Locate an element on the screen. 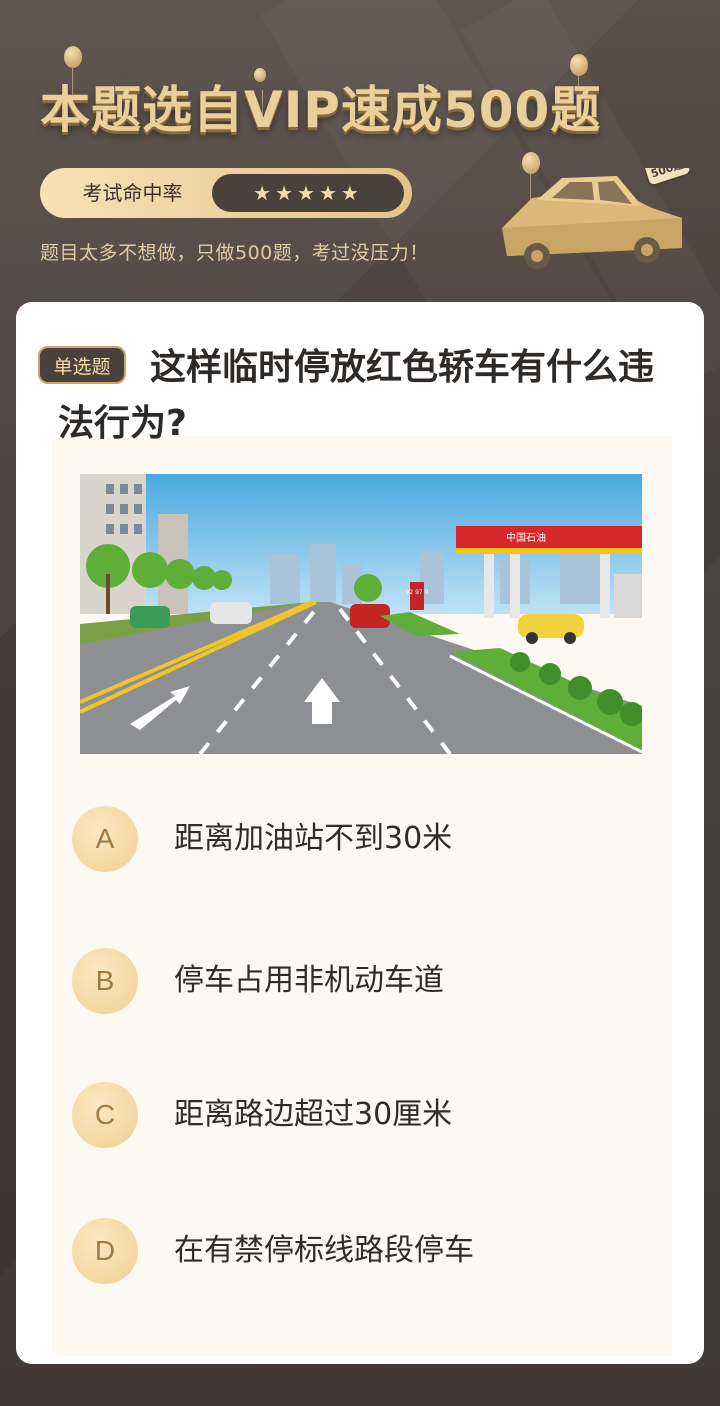  option-d: D 在有禁停标线路段停车 is located at coordinates (362, 1252).